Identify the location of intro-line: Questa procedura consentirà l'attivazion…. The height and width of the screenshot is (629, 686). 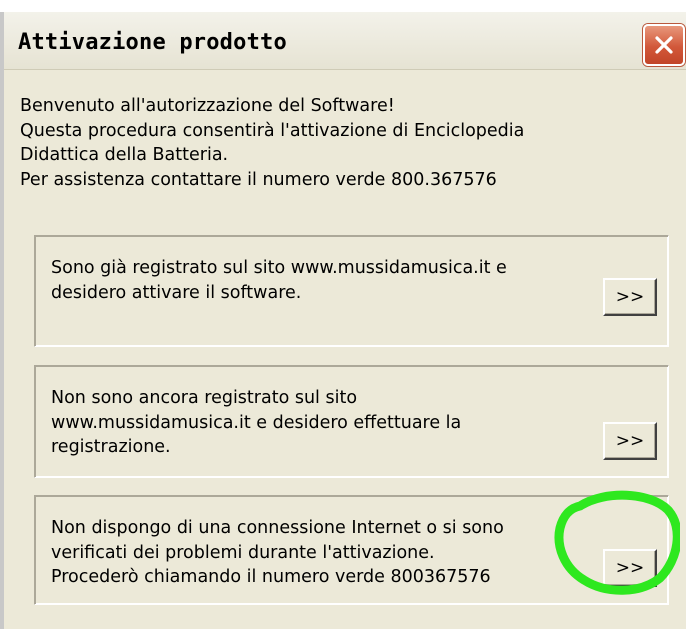
(272, 130).